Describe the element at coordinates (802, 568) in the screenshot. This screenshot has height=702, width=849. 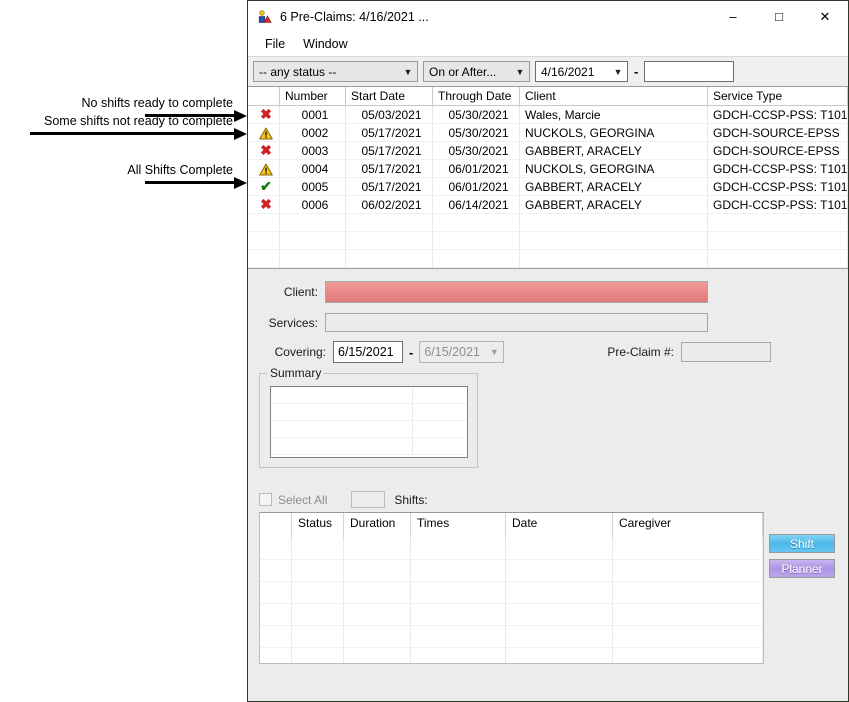
I see `planner-button: Planner` at that location.